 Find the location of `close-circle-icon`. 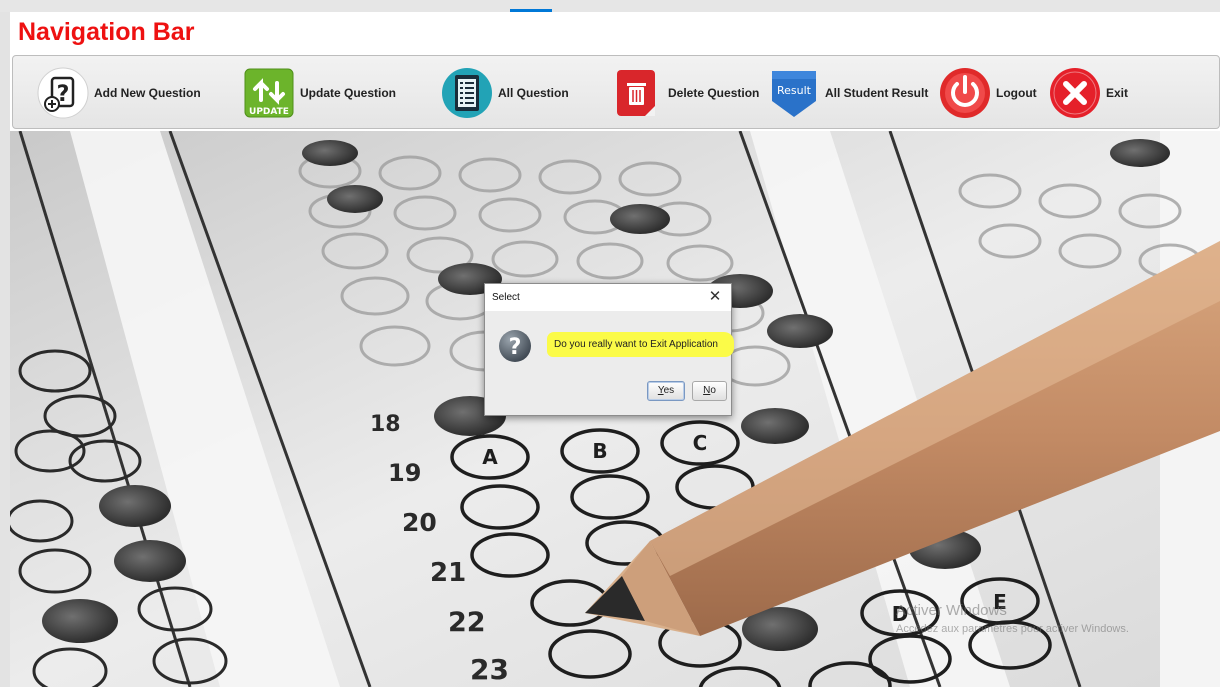

close-circle-icon is located at coordinates (1075, 93).